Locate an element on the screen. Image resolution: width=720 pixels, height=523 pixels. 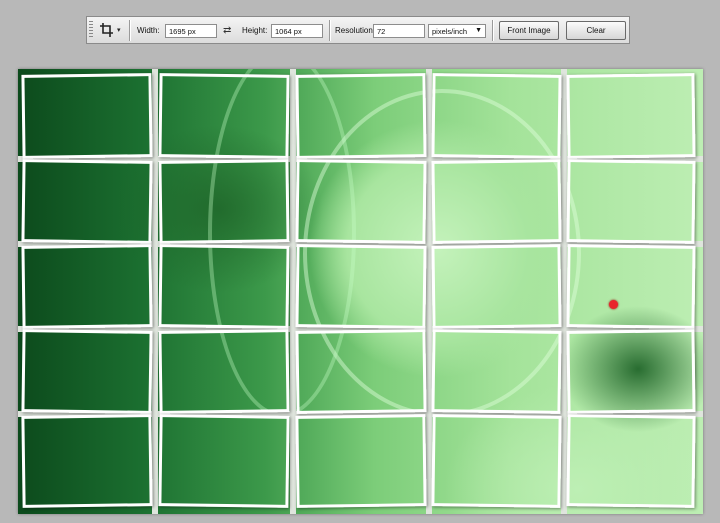
height-label: Height: is located at coordinates (255, 30).